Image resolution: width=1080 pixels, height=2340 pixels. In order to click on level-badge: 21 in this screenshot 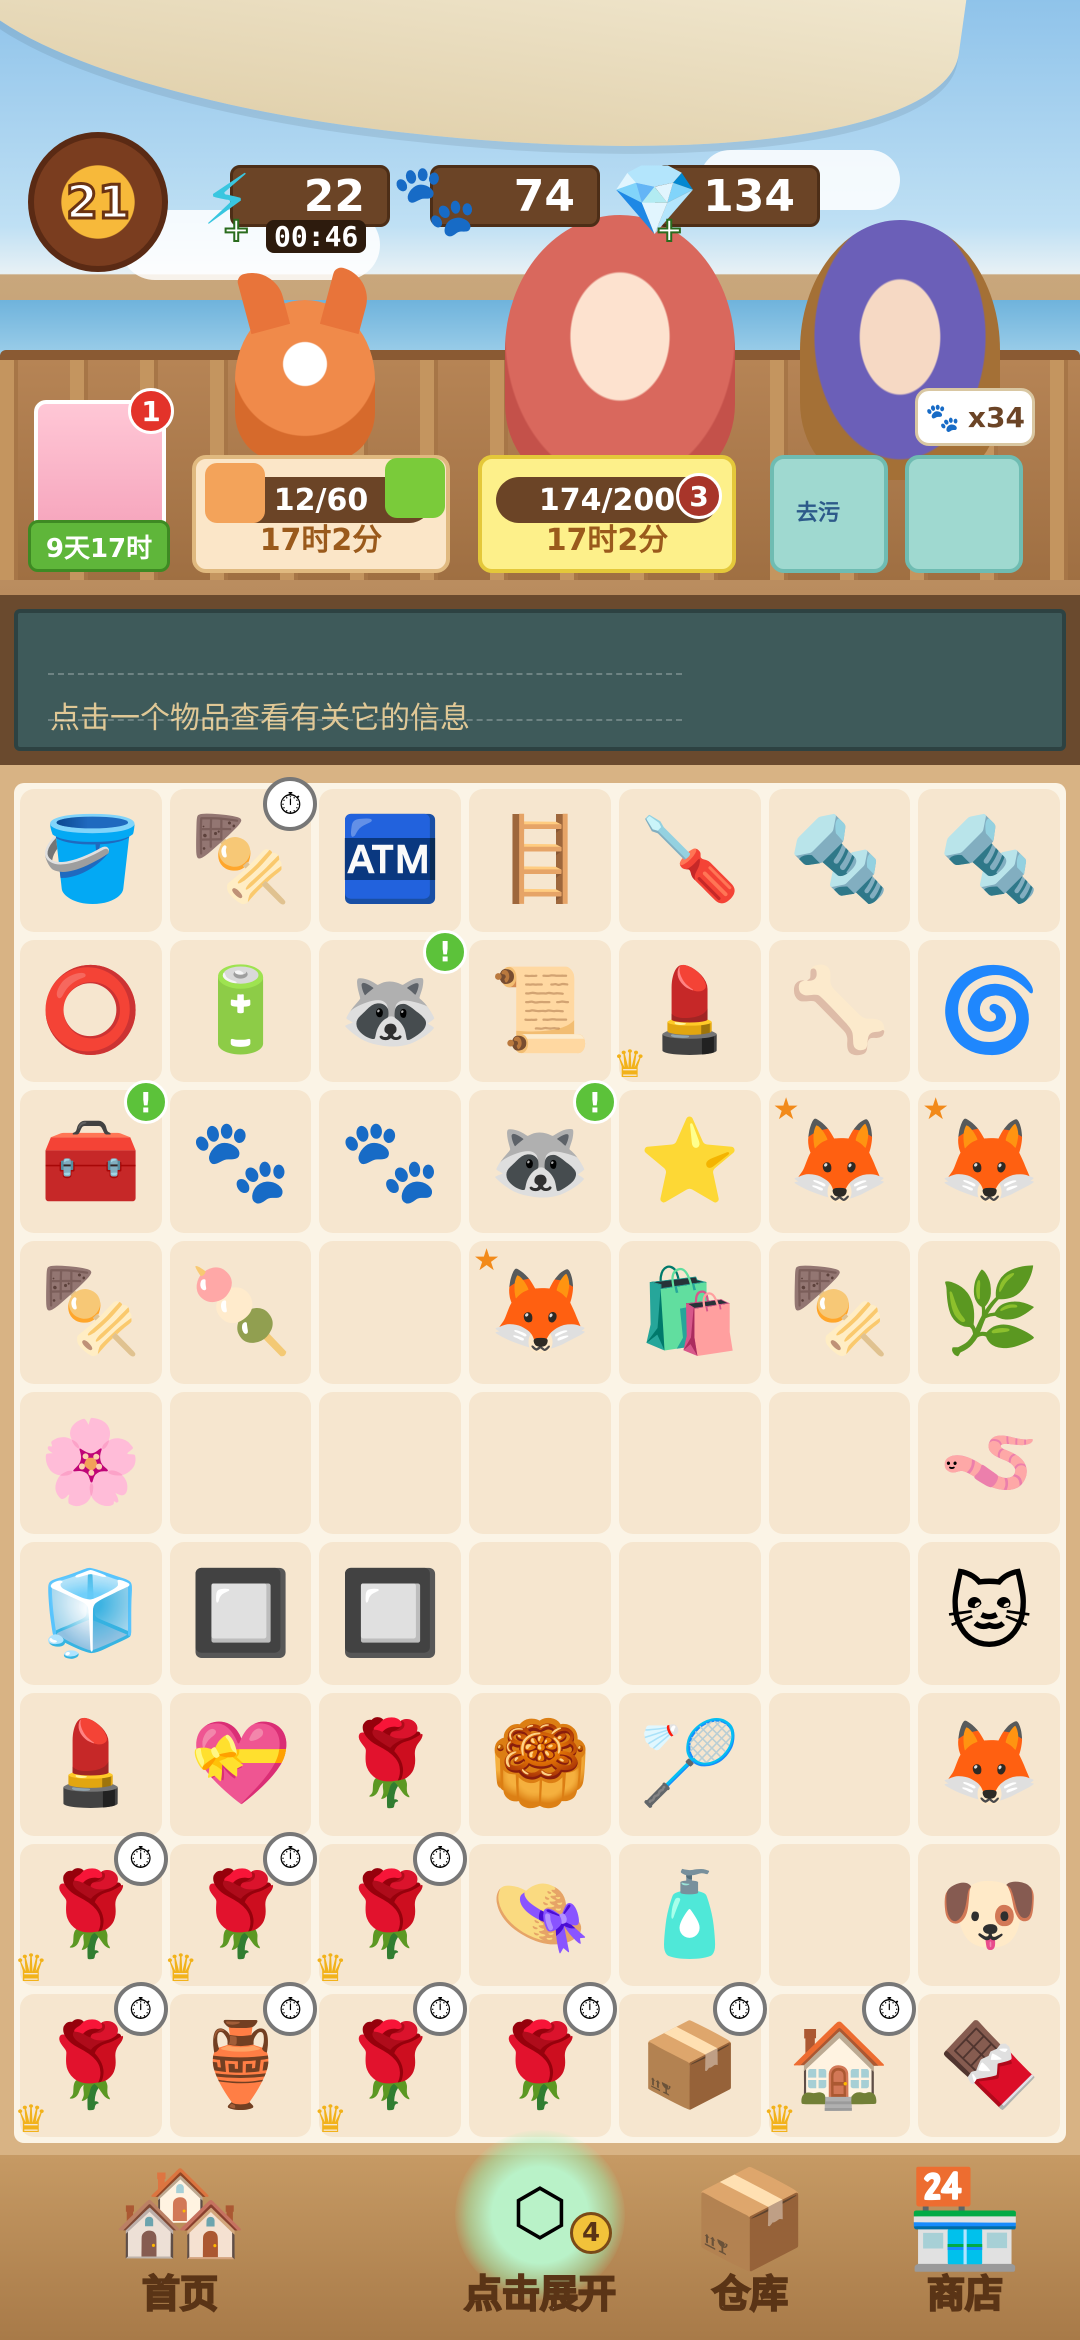, I will do `click(98, 202)`.